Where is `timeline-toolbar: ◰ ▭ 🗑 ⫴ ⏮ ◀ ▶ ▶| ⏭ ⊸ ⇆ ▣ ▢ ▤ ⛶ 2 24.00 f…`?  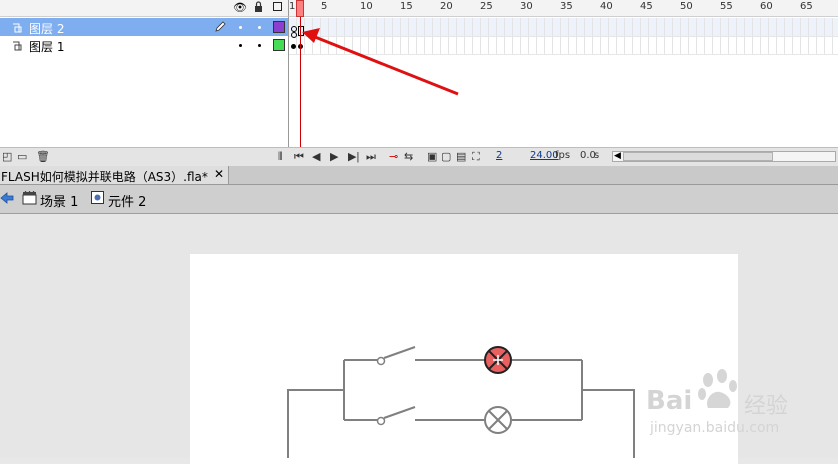
timeline-toolbar: ◰ ▭ 🗑 ⫴ ⏮ ◀ ▶ ▶| ⏭ ⊸ ⇆ ▣ ▢ ▤ ⛶ 2 24.00 f… is located at coordinates (419, 157).